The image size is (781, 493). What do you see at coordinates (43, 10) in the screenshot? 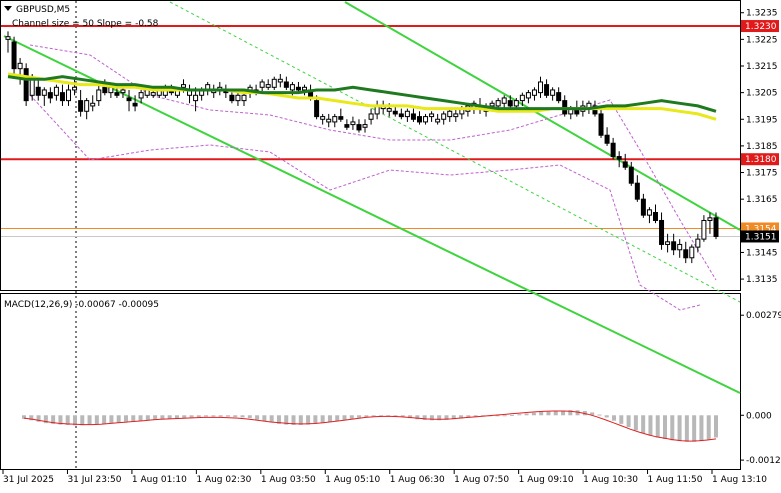
I see `symbol-title: GBPUSD,M5` at bounding box center [43, 10].